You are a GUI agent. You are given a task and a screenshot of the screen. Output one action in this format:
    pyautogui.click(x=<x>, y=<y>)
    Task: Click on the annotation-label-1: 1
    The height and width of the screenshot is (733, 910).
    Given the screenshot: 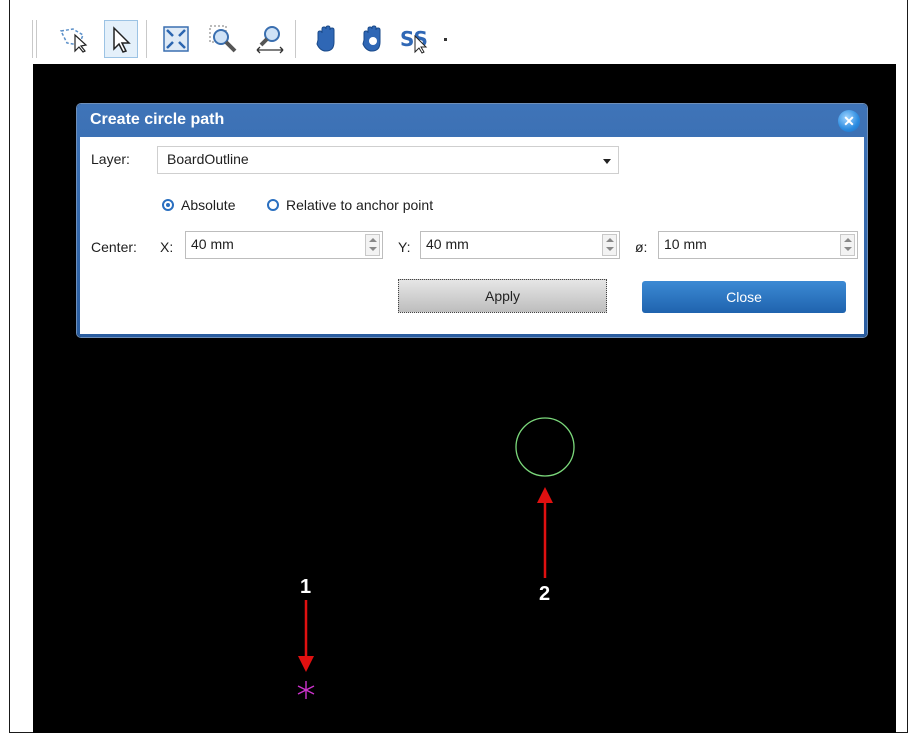 What is the action you would take?
    pyautogui.click(x=306, y=587)
    